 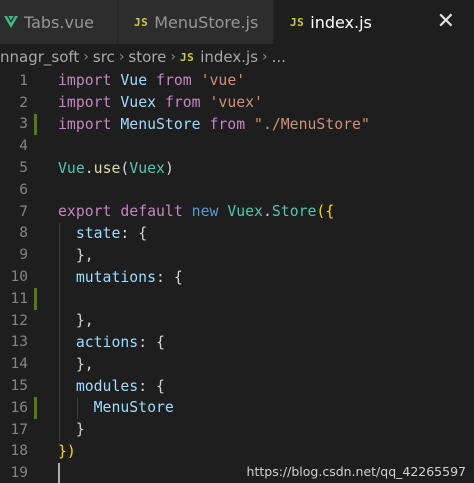 I want to click on tab-index-js: JS index.js ✕, so click(x=374, y=22).